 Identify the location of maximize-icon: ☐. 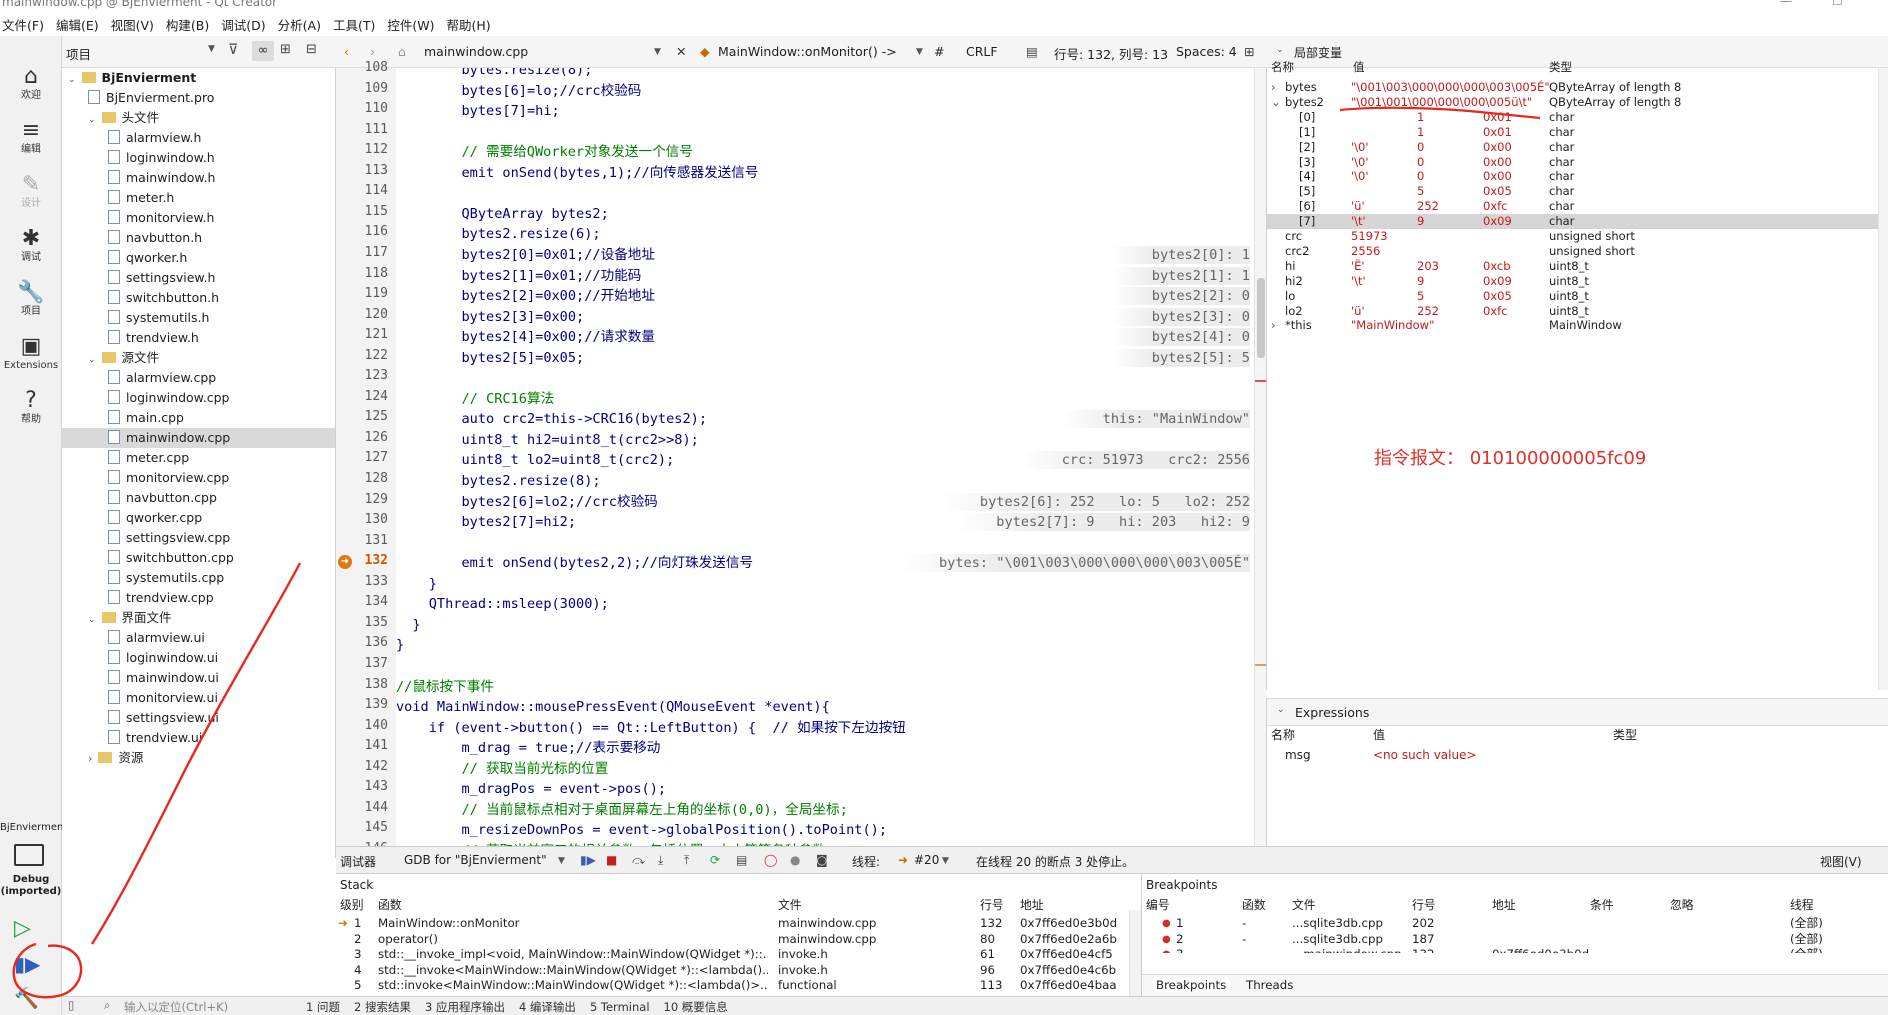
(1837, 4).